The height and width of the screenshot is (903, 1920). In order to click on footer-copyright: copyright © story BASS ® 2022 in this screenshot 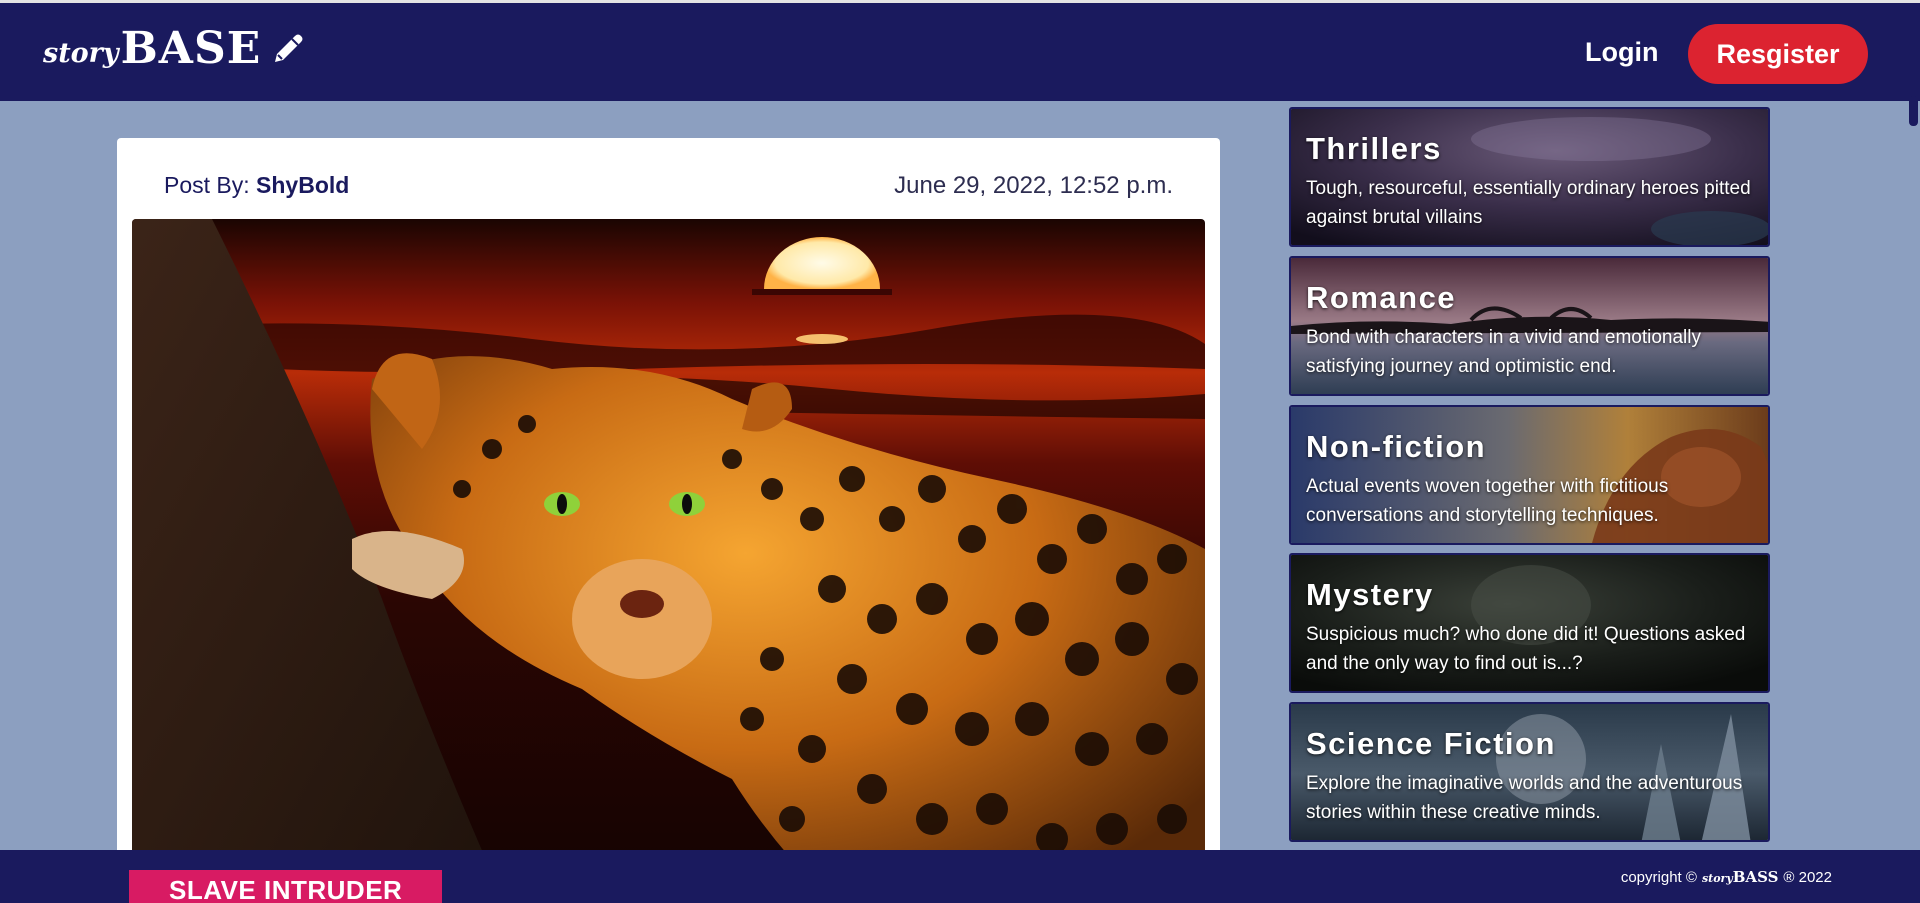, I will do `click(1726, 877)`.